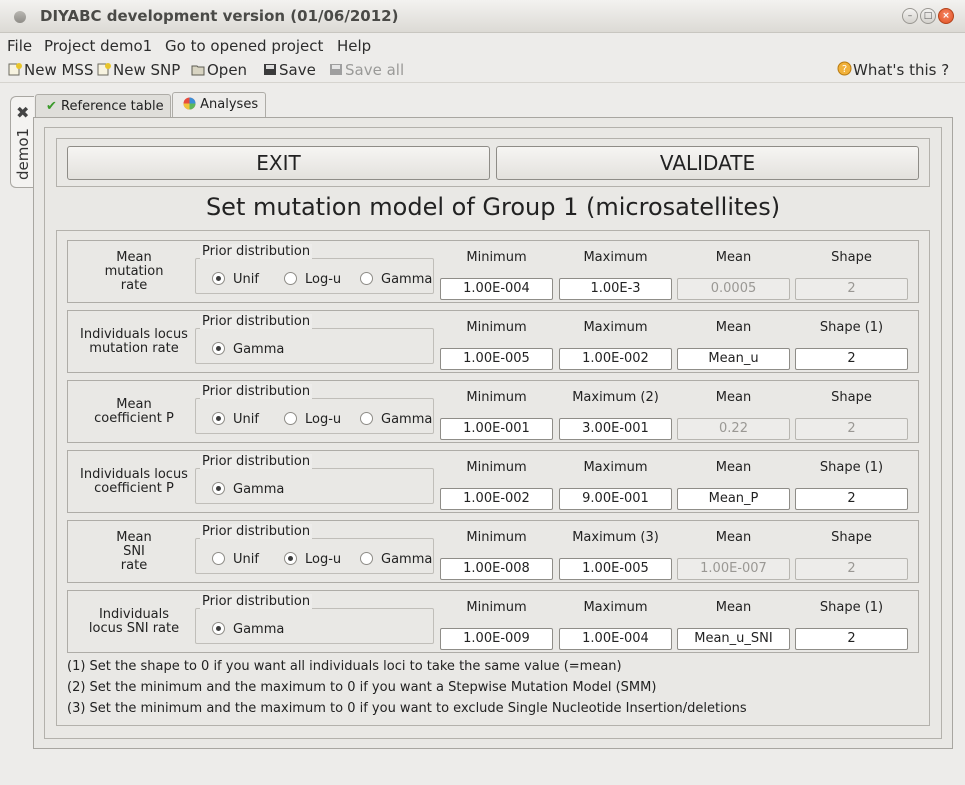 The image size is (965, 785). What do you see at coordinates (733, 289) in the screenshot?
I see `mean-input: 0.0005` at bounding box center [733, 289].